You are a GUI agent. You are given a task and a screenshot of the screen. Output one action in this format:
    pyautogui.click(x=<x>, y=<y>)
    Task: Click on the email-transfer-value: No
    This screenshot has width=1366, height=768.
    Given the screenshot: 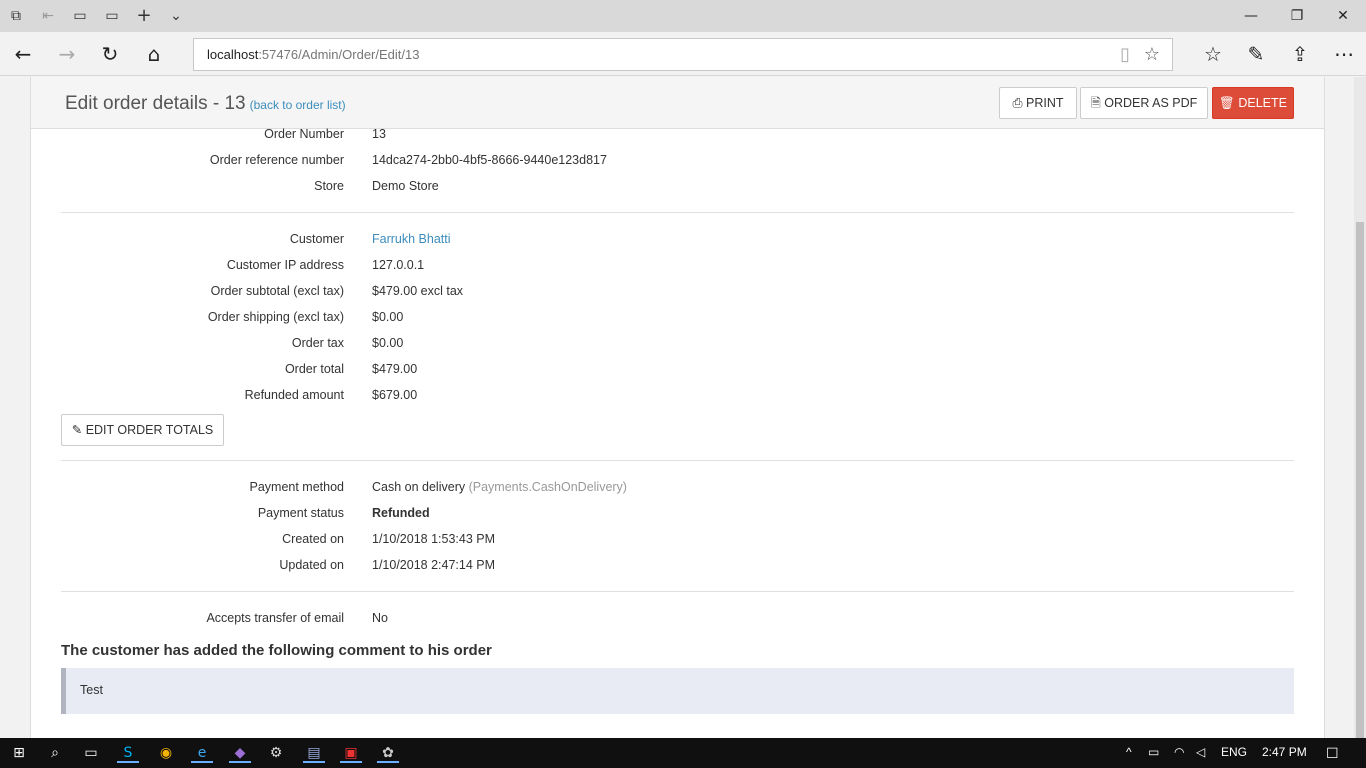 What is the action you would take?
    pyautogui.click(x=380, y=618)
    